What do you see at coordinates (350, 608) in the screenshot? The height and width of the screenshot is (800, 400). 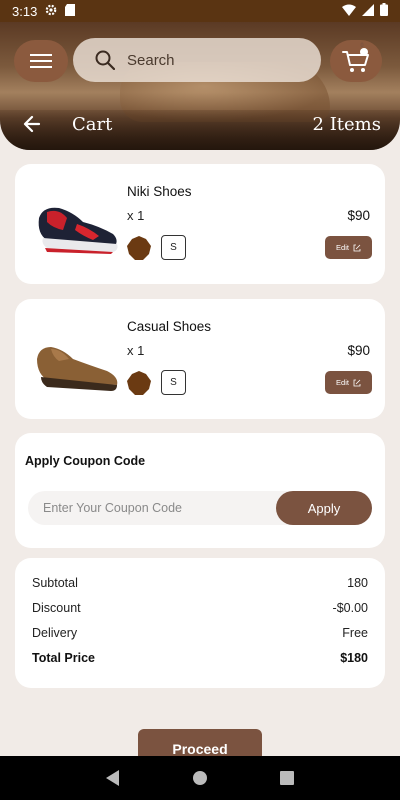 I see `discount-value: -$0.00` at bounding box center [350, 608].